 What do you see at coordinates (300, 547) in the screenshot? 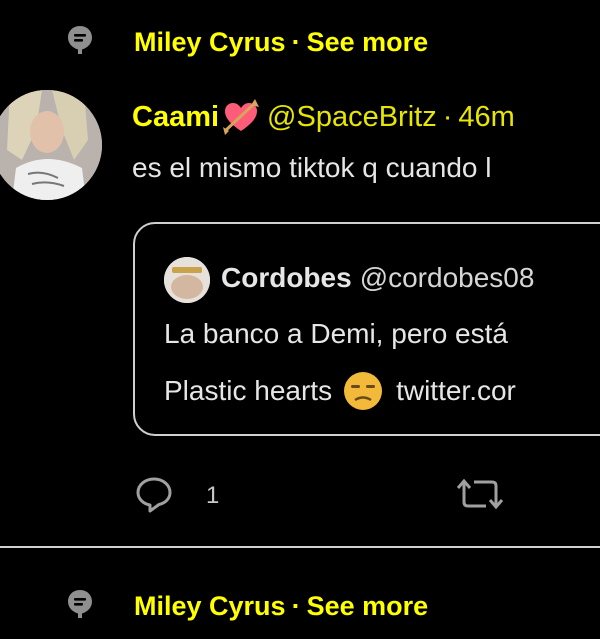
I see `tweet-divider` at bounding box center [300, 547].